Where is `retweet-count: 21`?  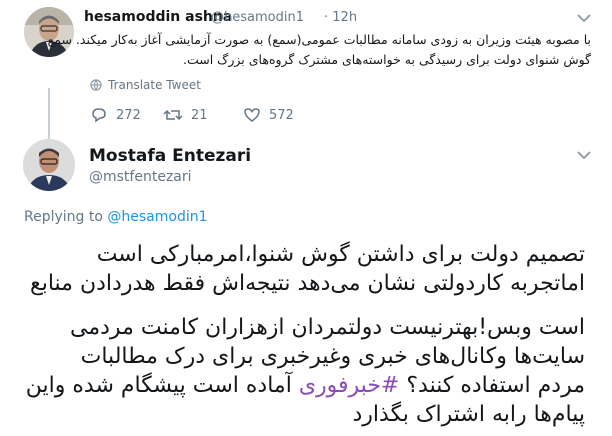
retweet-count: 21 is located at coordinates (199, 115).